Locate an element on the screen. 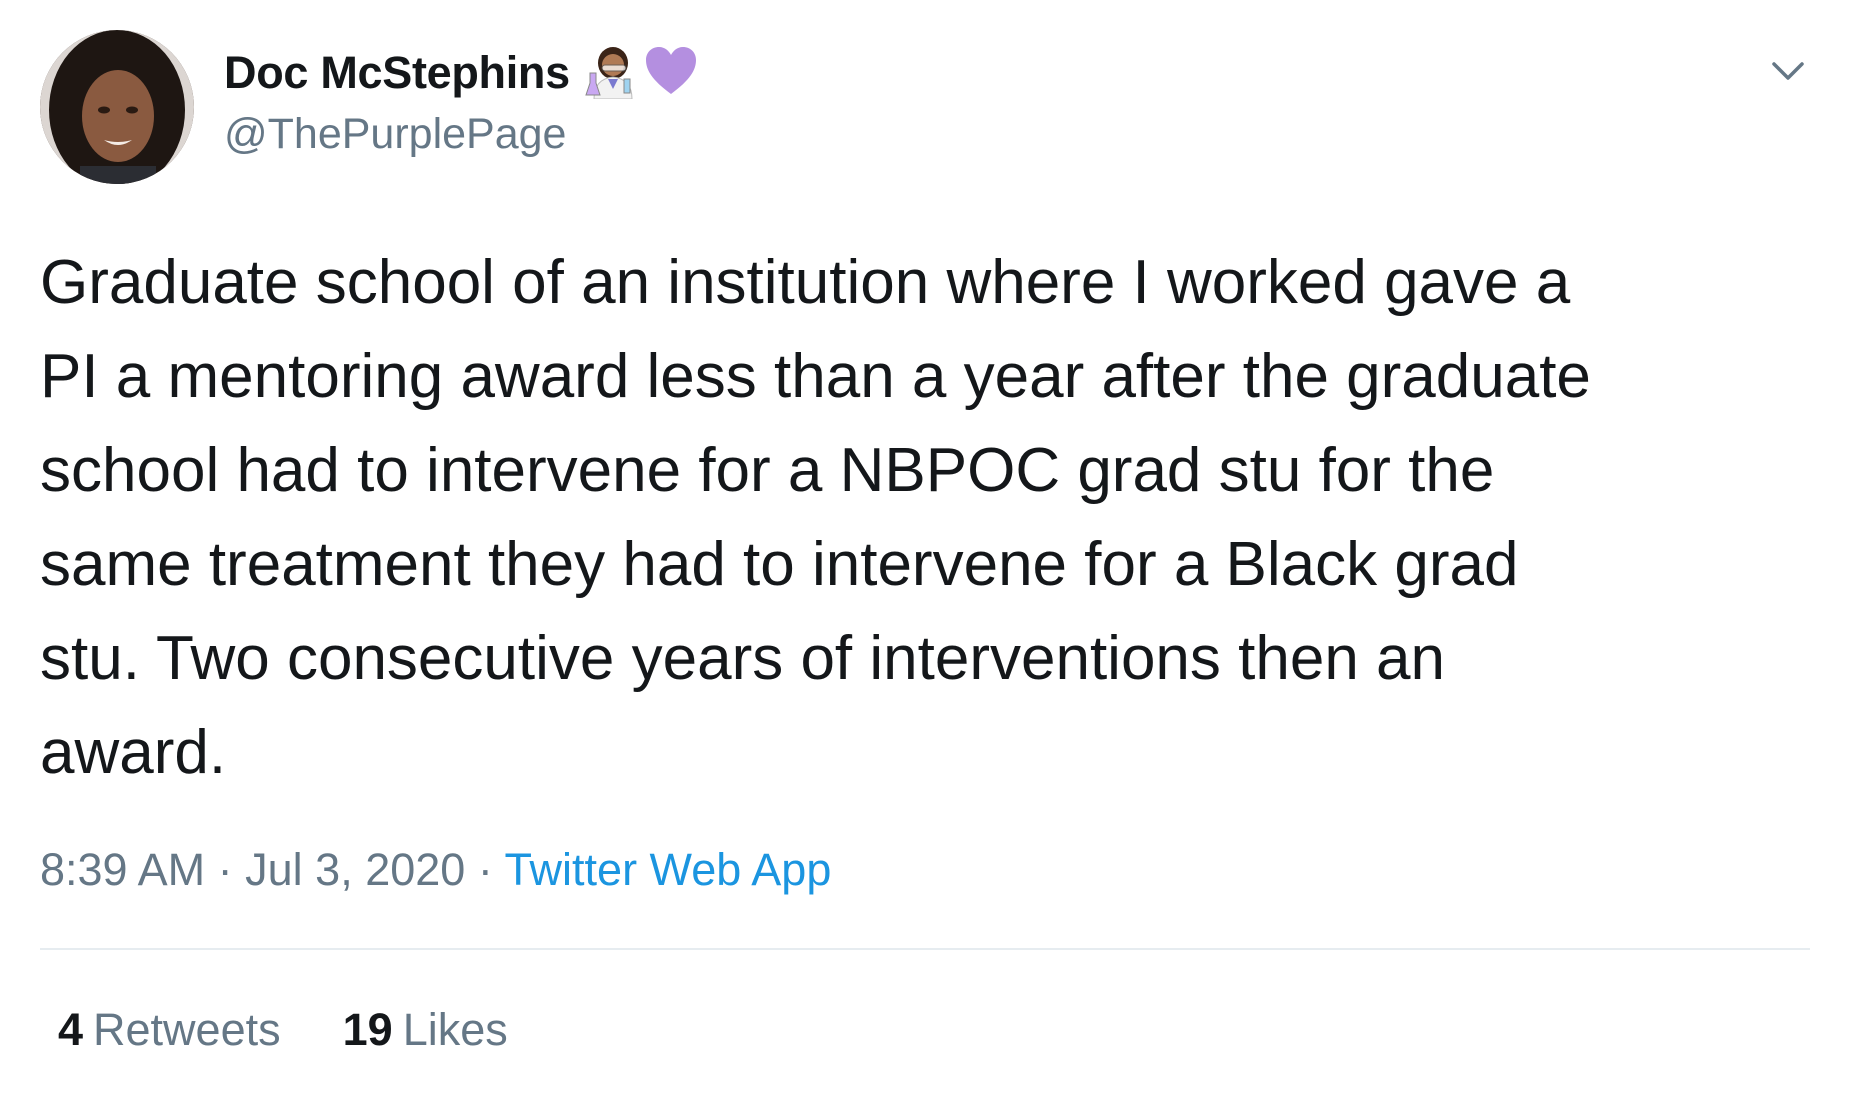 This screenshot has height=1106, width=1860. display-name: Doc McStephins is located at coordinates (397, 73).